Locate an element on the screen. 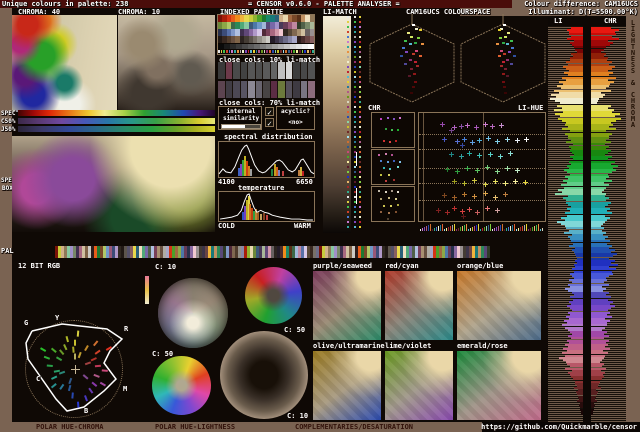 Image resolution: width=640 pixels, height=432 pixels. spectral-curve is located at coordinates (266, 159).